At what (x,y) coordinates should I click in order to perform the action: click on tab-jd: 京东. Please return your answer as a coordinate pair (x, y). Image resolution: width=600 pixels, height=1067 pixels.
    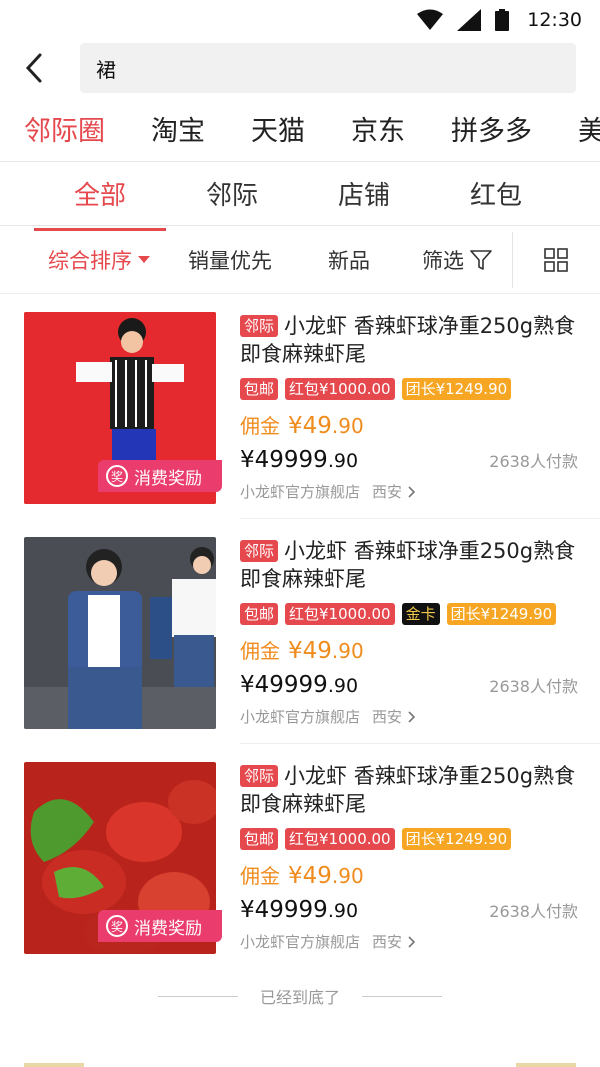
    Looking at the image, I should click on (378, 128).